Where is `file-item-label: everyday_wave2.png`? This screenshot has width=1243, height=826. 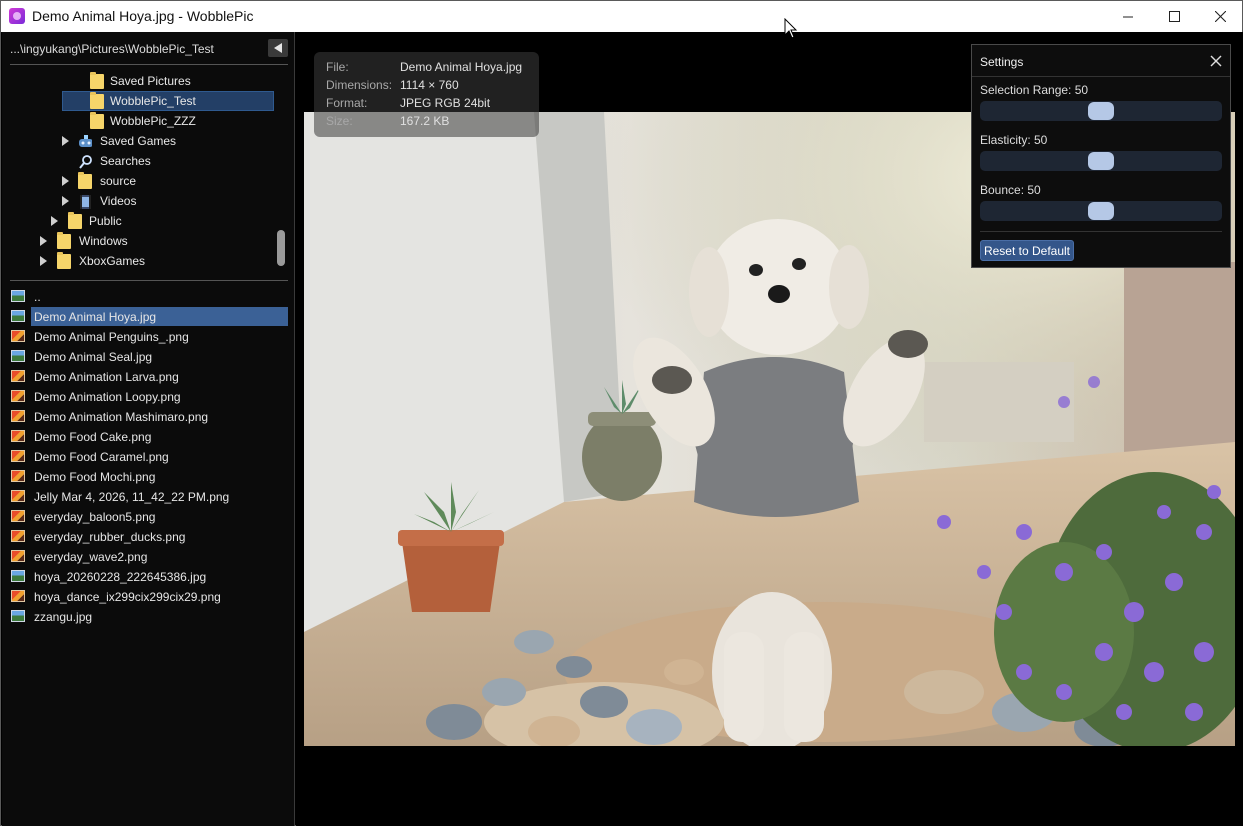 file-item-label: everyday_wave2.png is located at coordinates (91, 557).